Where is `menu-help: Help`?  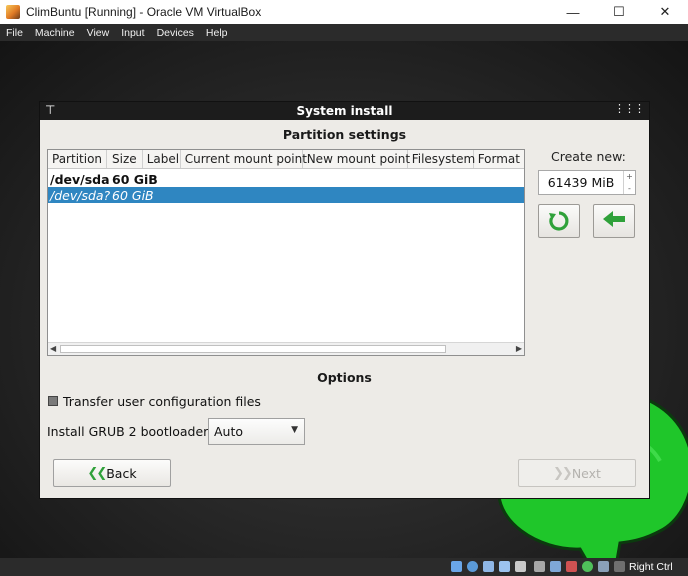
menu-help: Help is located at coordinates (217, 33).